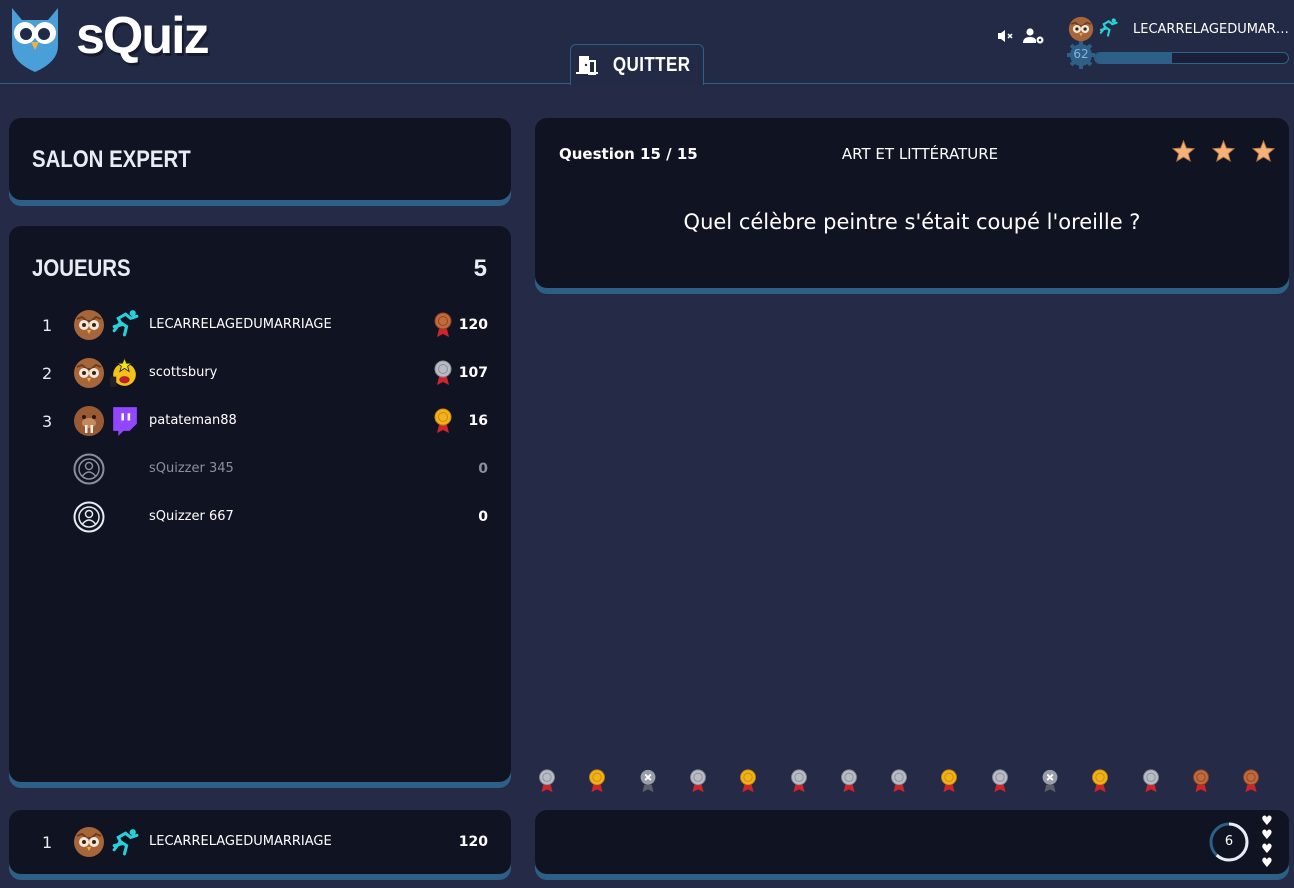 Image resolution: width=1294 pixels, height=888 pixels. Describe the element at coordinates (1006, 36) in the screenshot. I see `mute-icon` at that location.